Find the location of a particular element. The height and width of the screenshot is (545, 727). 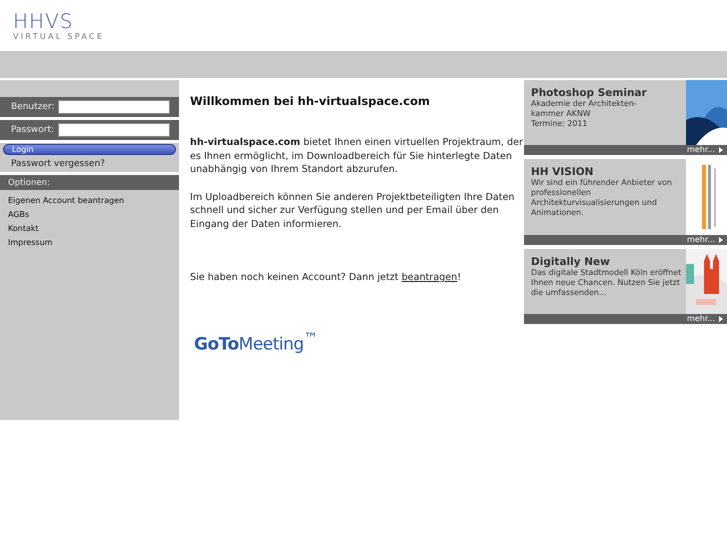

paragraph: hh-virtualspace.com bietet Ihnen einen virtuellen Projektraum, der es Ihnen ermöglicht, im Downloadbereich für Sie hinterlegte Daten unabhängig von Ihrem Standort abzurufen. is located at coordinates (357, 156).